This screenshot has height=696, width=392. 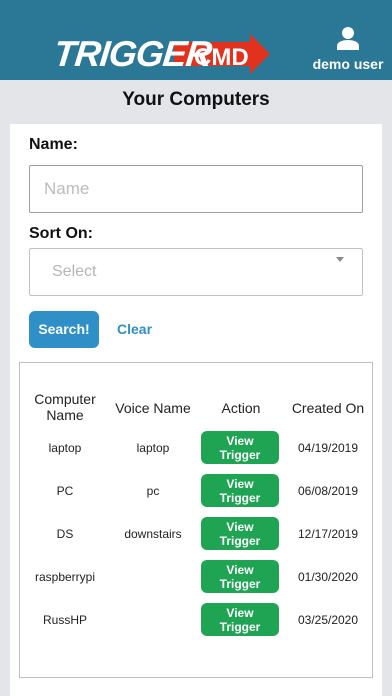 What do you see at coordinates (65, 415) in the screenshot?
I see `header-computer-line2: Name` at bounding box center [65, 415].